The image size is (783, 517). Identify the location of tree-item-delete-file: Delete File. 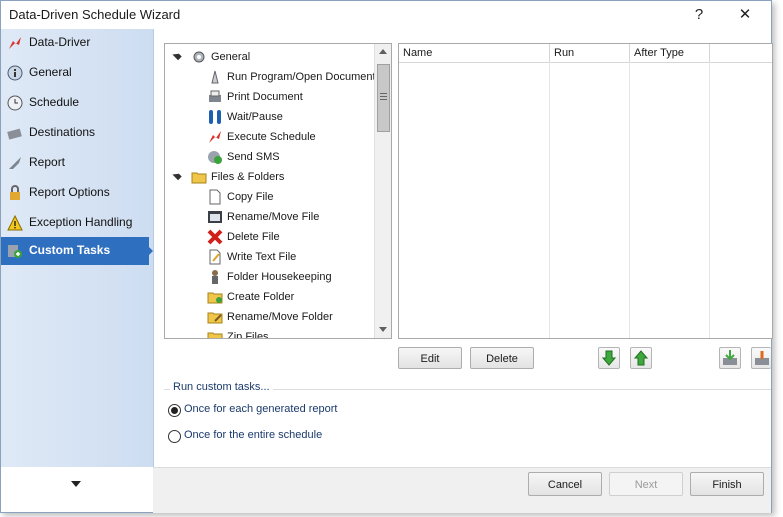
(270, 237).